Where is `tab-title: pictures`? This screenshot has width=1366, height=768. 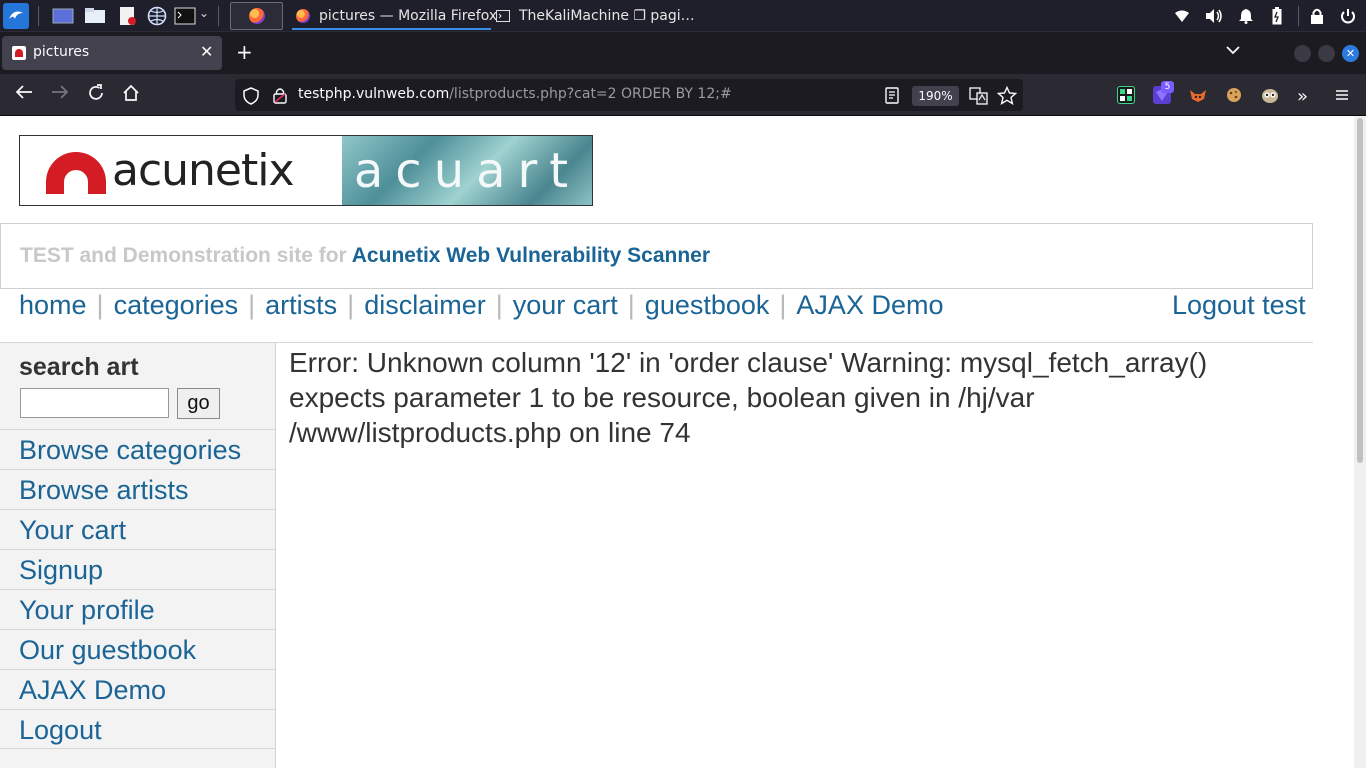 tab-title: pictures is located at coordinates (61, 52).